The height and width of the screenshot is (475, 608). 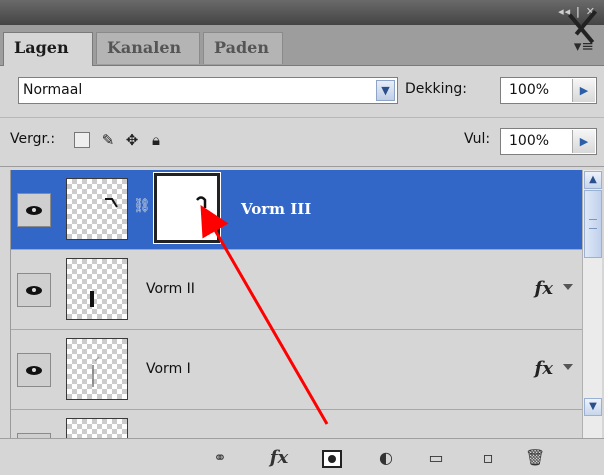 I want to click on layer-name: Vorm I, so click(x=168, y=369).